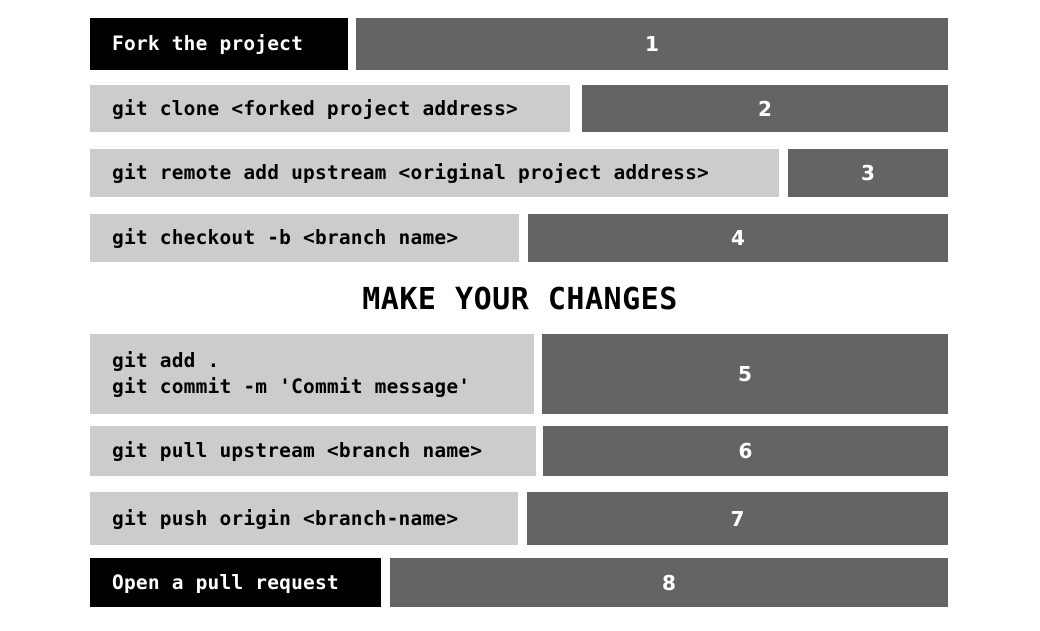 This screenshot has height=631, width=1040. I want to click on step-command-line: Fork the project, so click(208, 43).